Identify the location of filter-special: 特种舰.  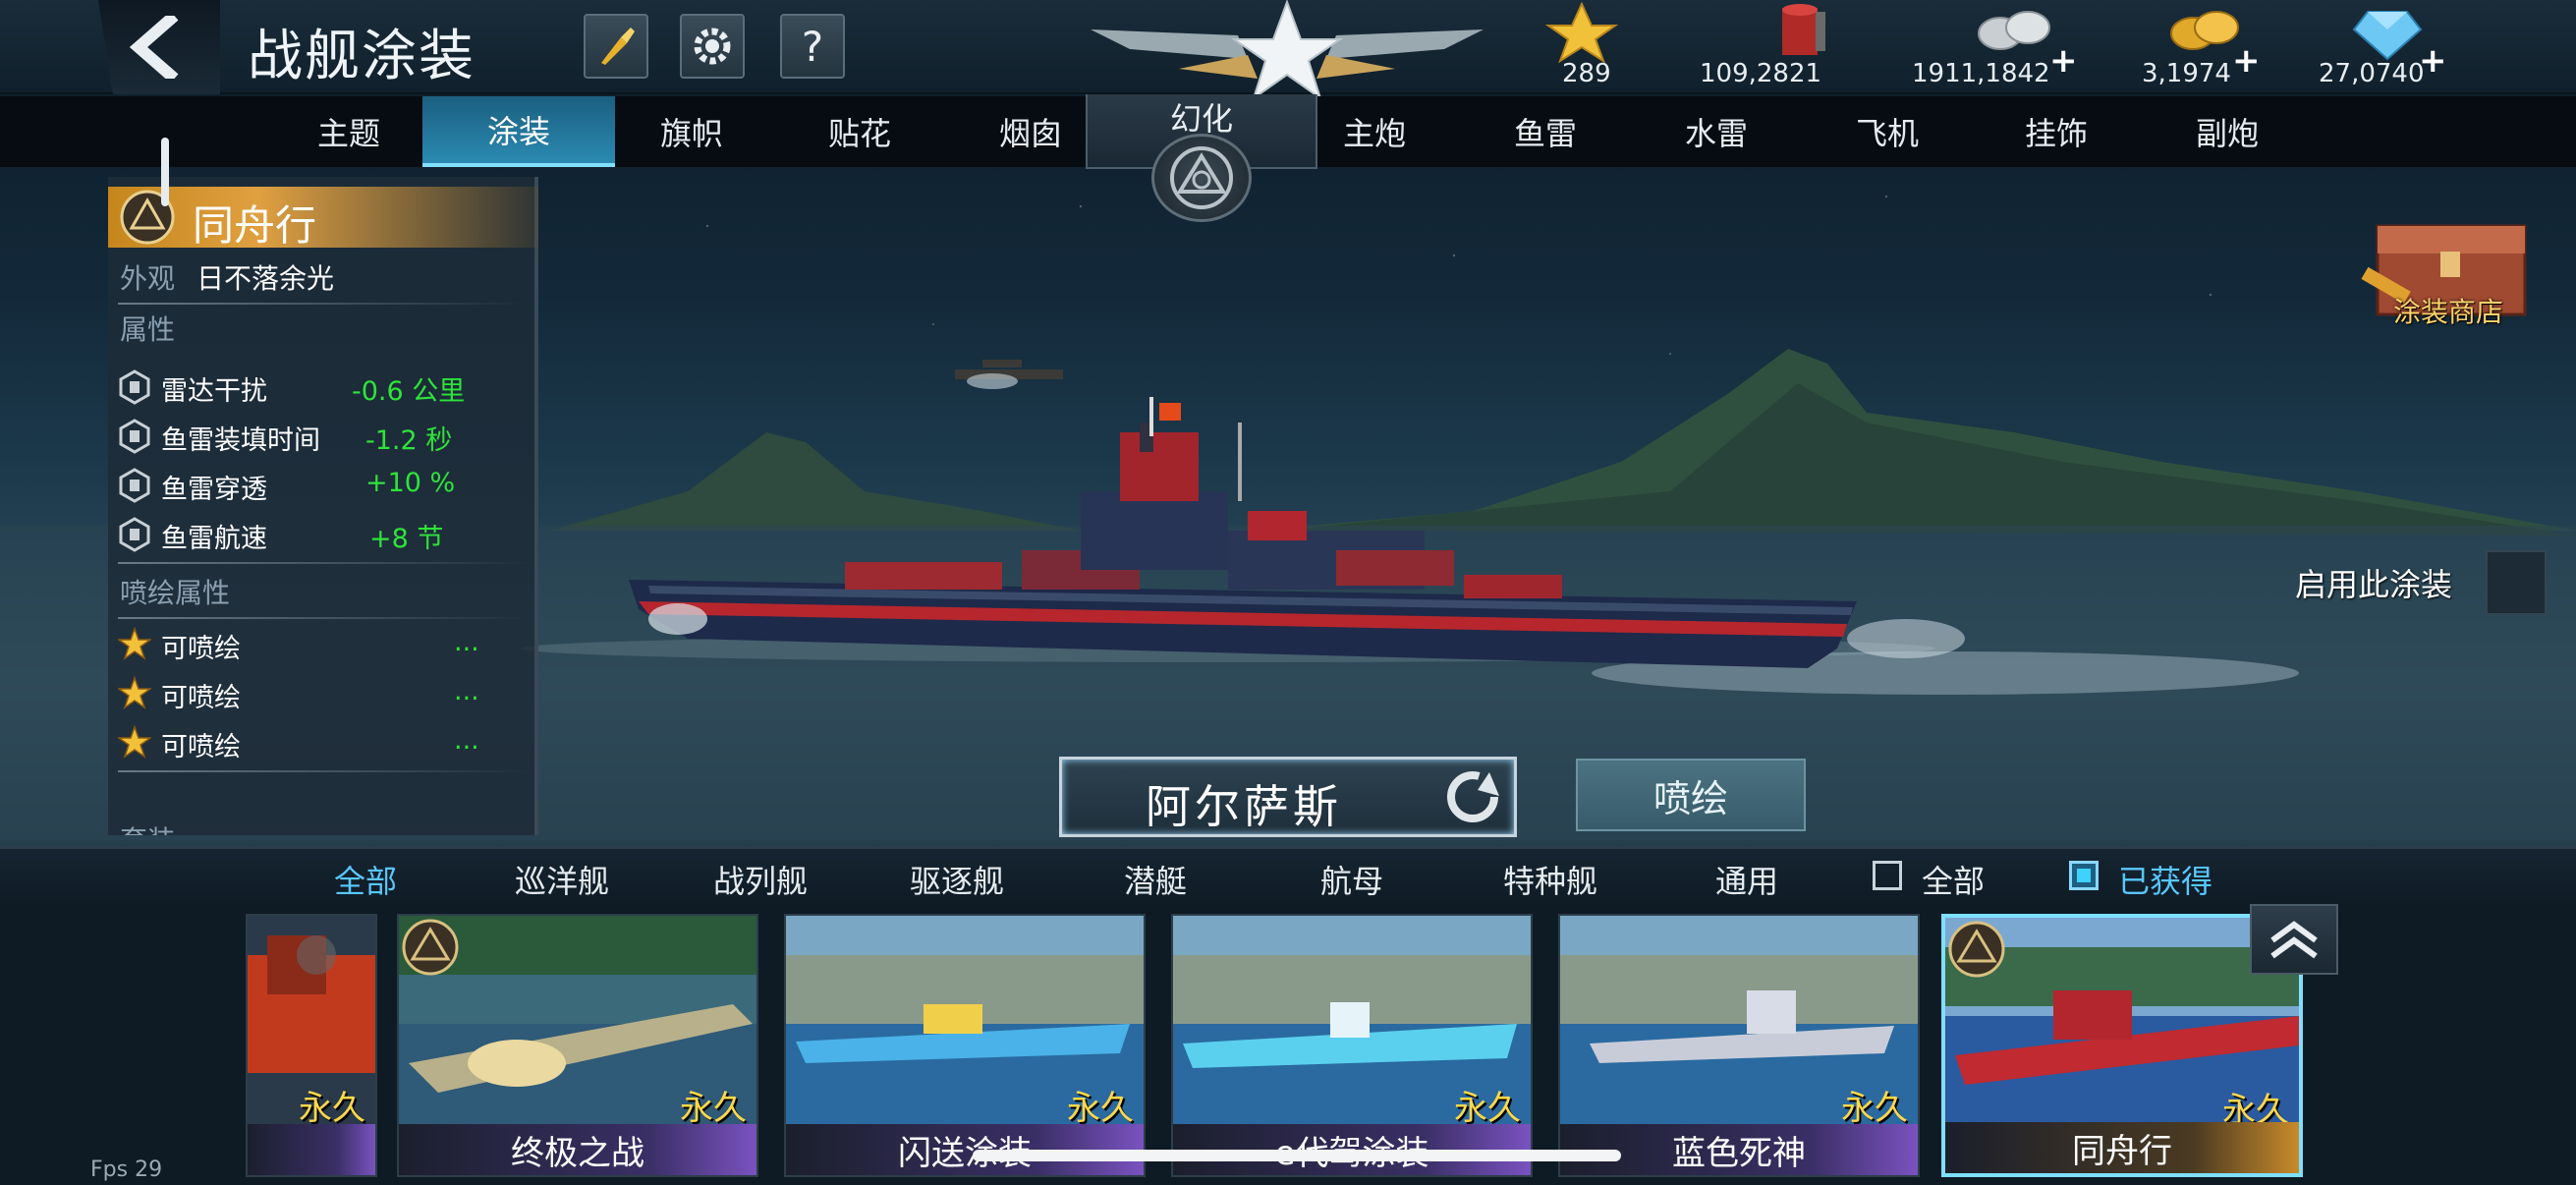
(1550, 880).